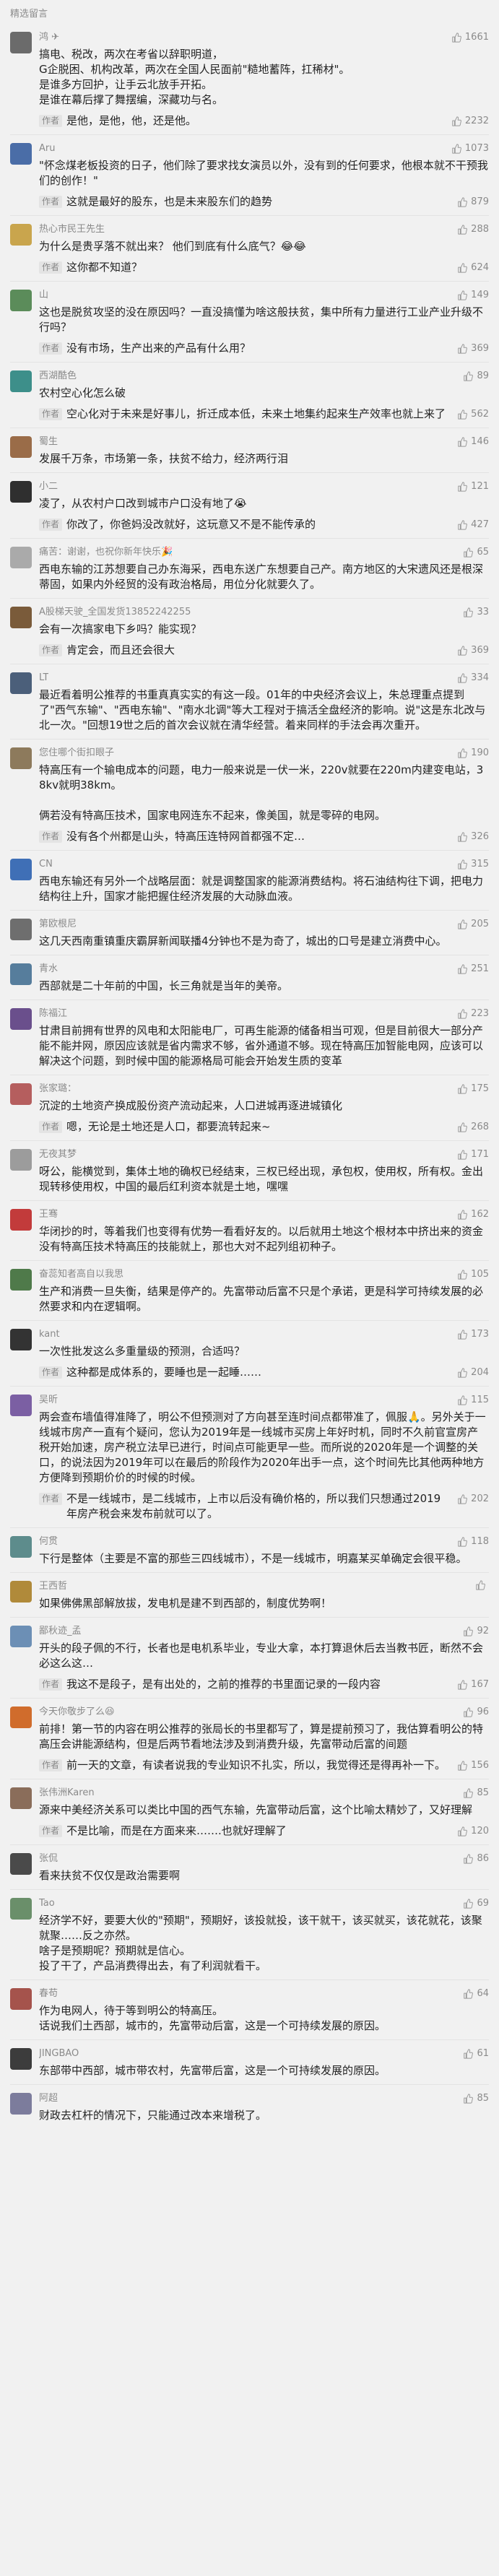  Describe the element at coordinates (473, 836) in the screenshot. I see `reply-like-button: 326` at that location.